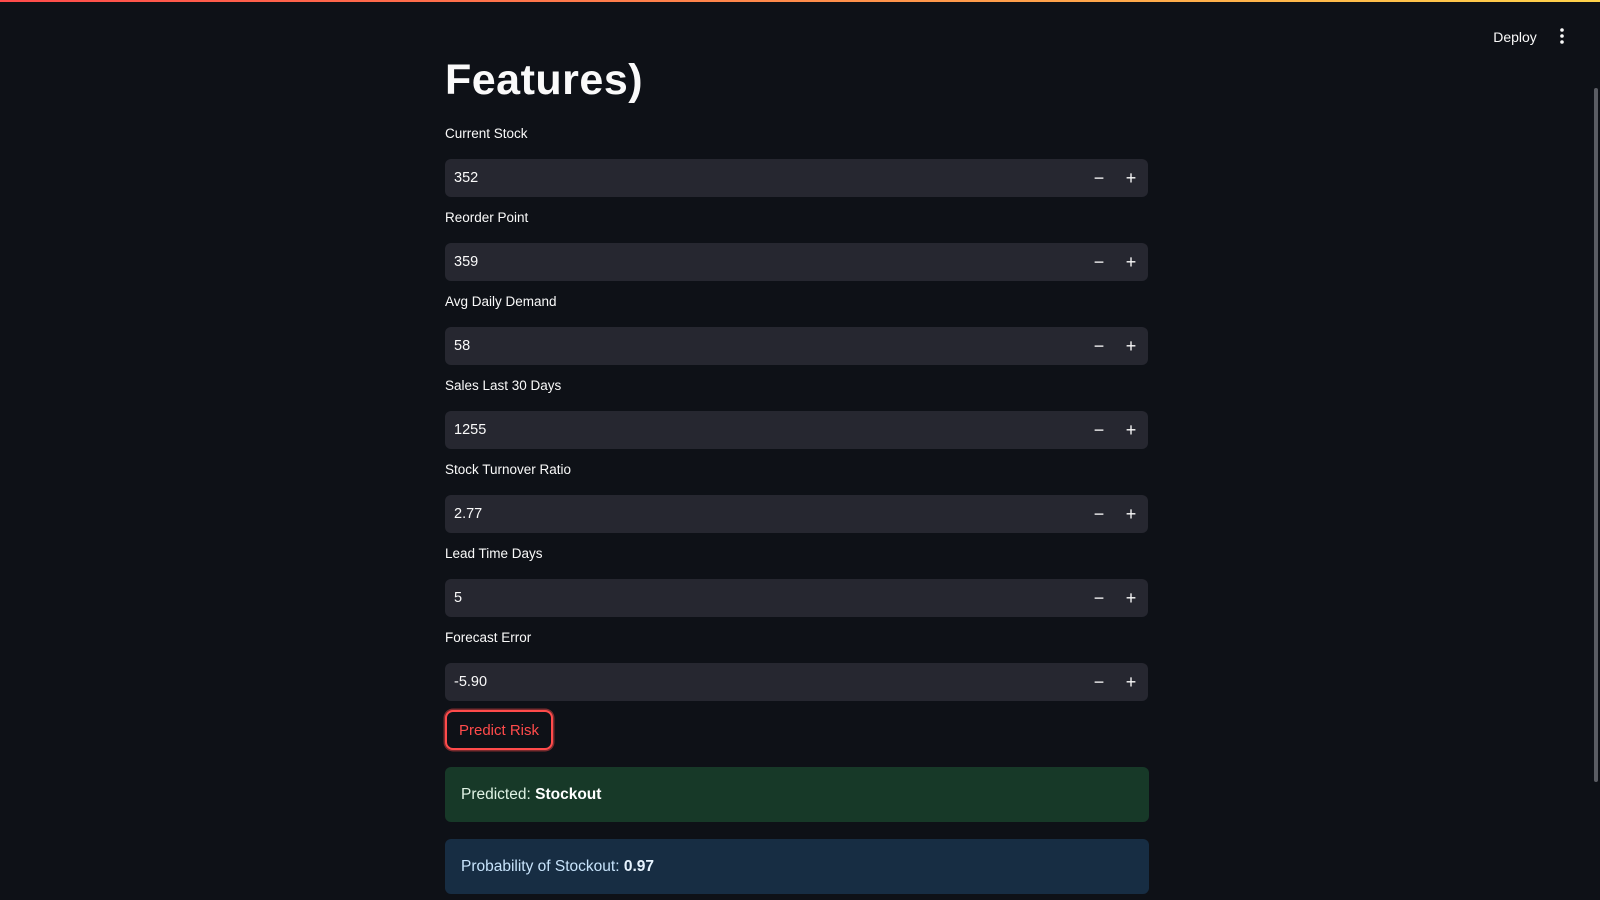 Image resolution: width=1600 pixels, height=900 pixels. I want to click on lead-time-days-input, so click(745, 598).